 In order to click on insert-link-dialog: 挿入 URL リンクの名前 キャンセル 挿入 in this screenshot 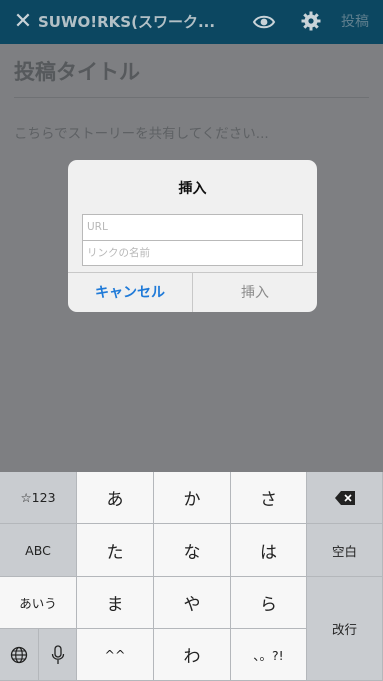, I will do `click(192, 236)`.